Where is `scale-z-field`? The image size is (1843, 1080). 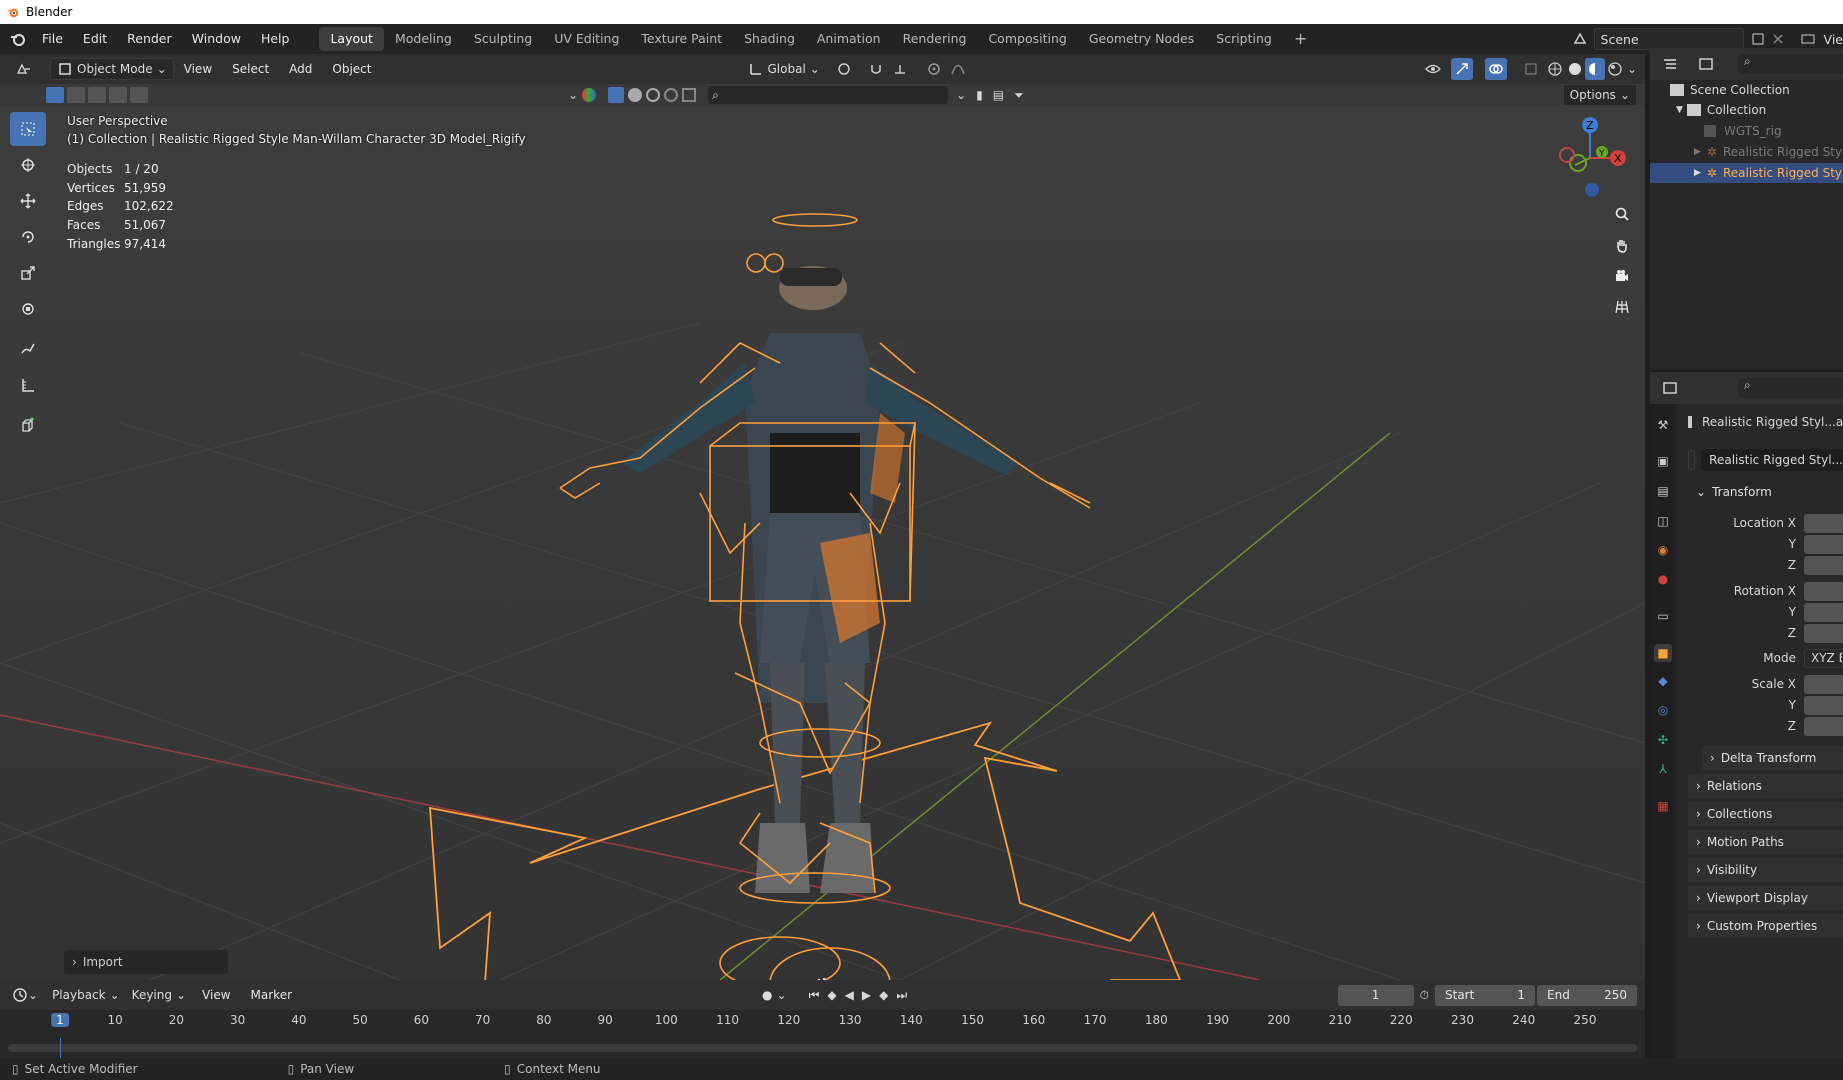
scale-z-field is located at coordinates (1823, 726).